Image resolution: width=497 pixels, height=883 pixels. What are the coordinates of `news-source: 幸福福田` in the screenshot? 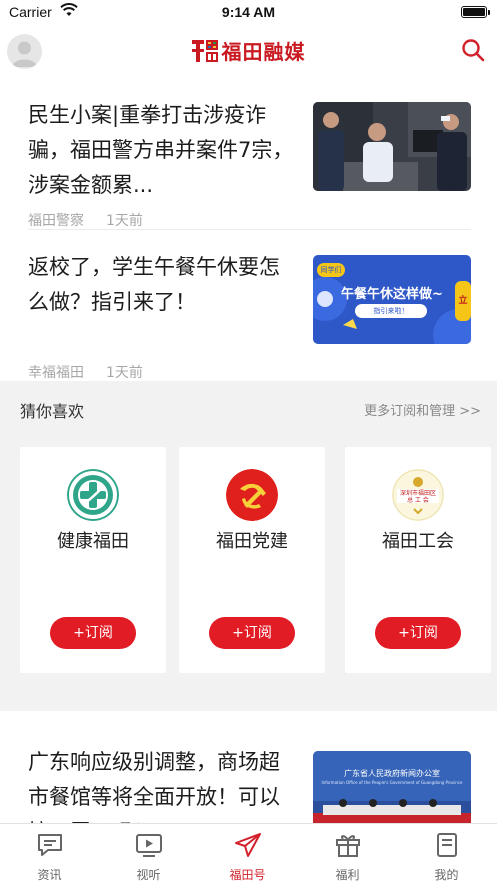 It's located at (56, 373).